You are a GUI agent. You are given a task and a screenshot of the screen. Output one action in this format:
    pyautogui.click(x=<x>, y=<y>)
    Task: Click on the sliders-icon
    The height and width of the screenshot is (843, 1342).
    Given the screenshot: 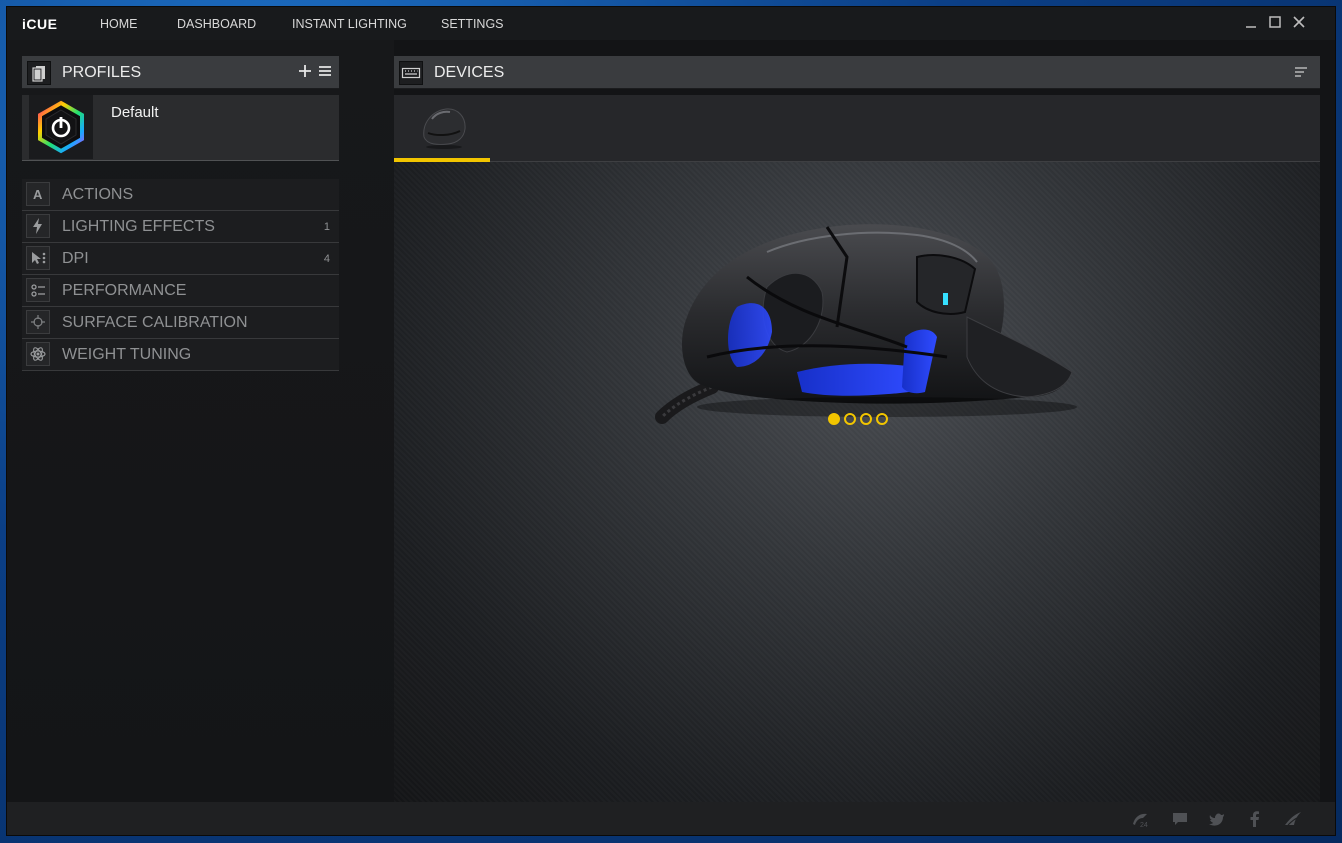 What is the action you would take?
    pyautogui.click(x=38, y=290)
    